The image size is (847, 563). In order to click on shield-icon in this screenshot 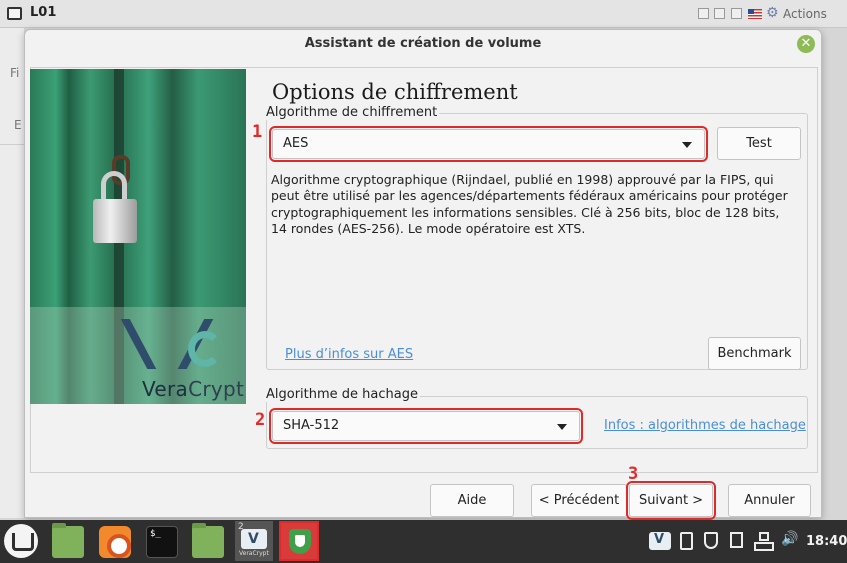, I will do `click(711, 540)`.